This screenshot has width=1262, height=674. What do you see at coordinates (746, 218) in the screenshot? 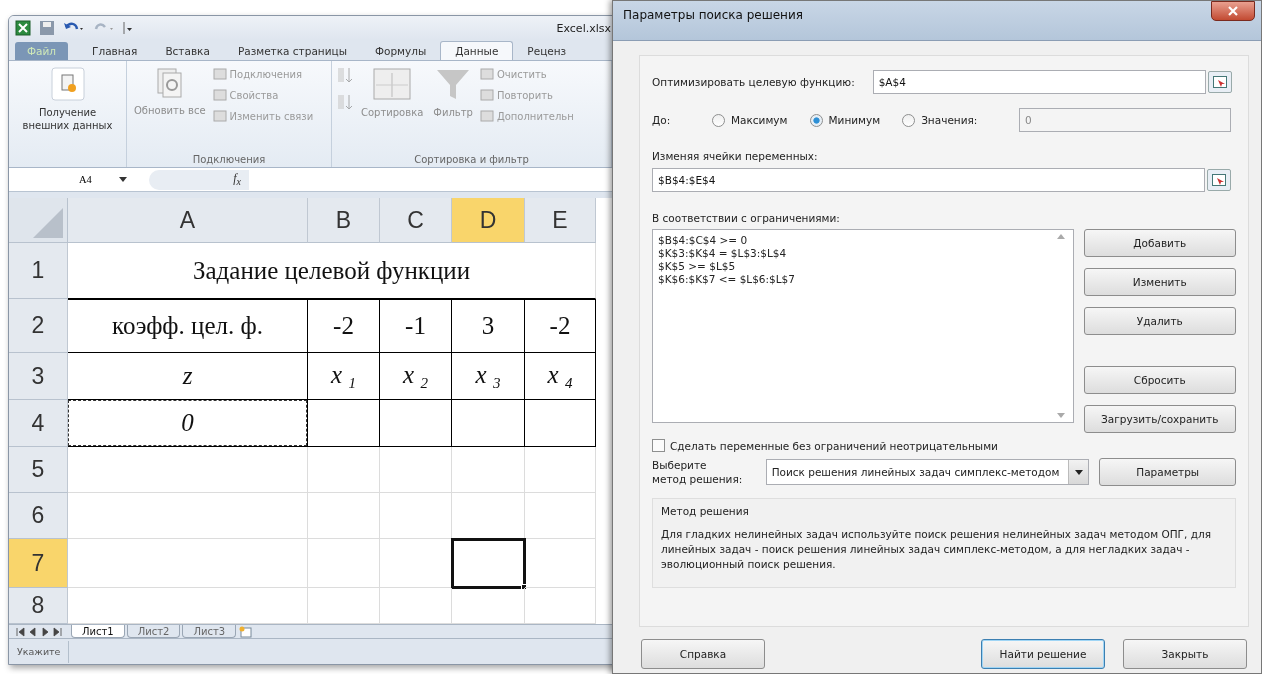
I see `field-label: В соответствии с ограничениями:` at bounding box center [746, 218].